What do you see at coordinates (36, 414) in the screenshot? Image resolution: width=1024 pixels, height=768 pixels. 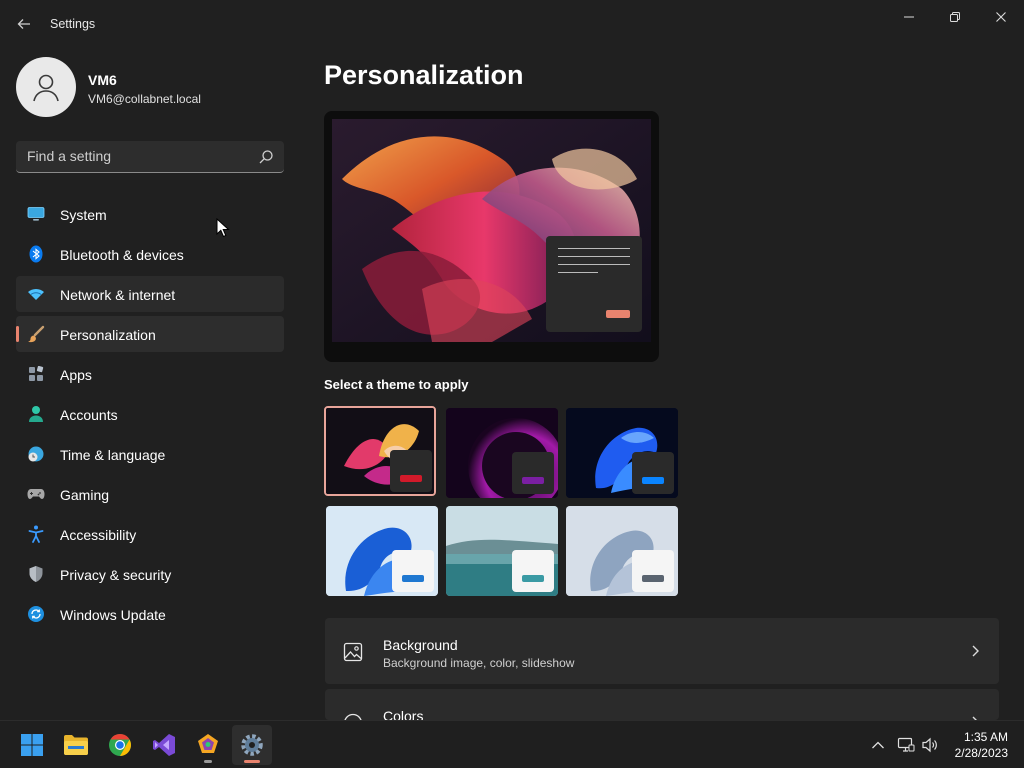 I see `person-icon` at bounding box center [36, 414].